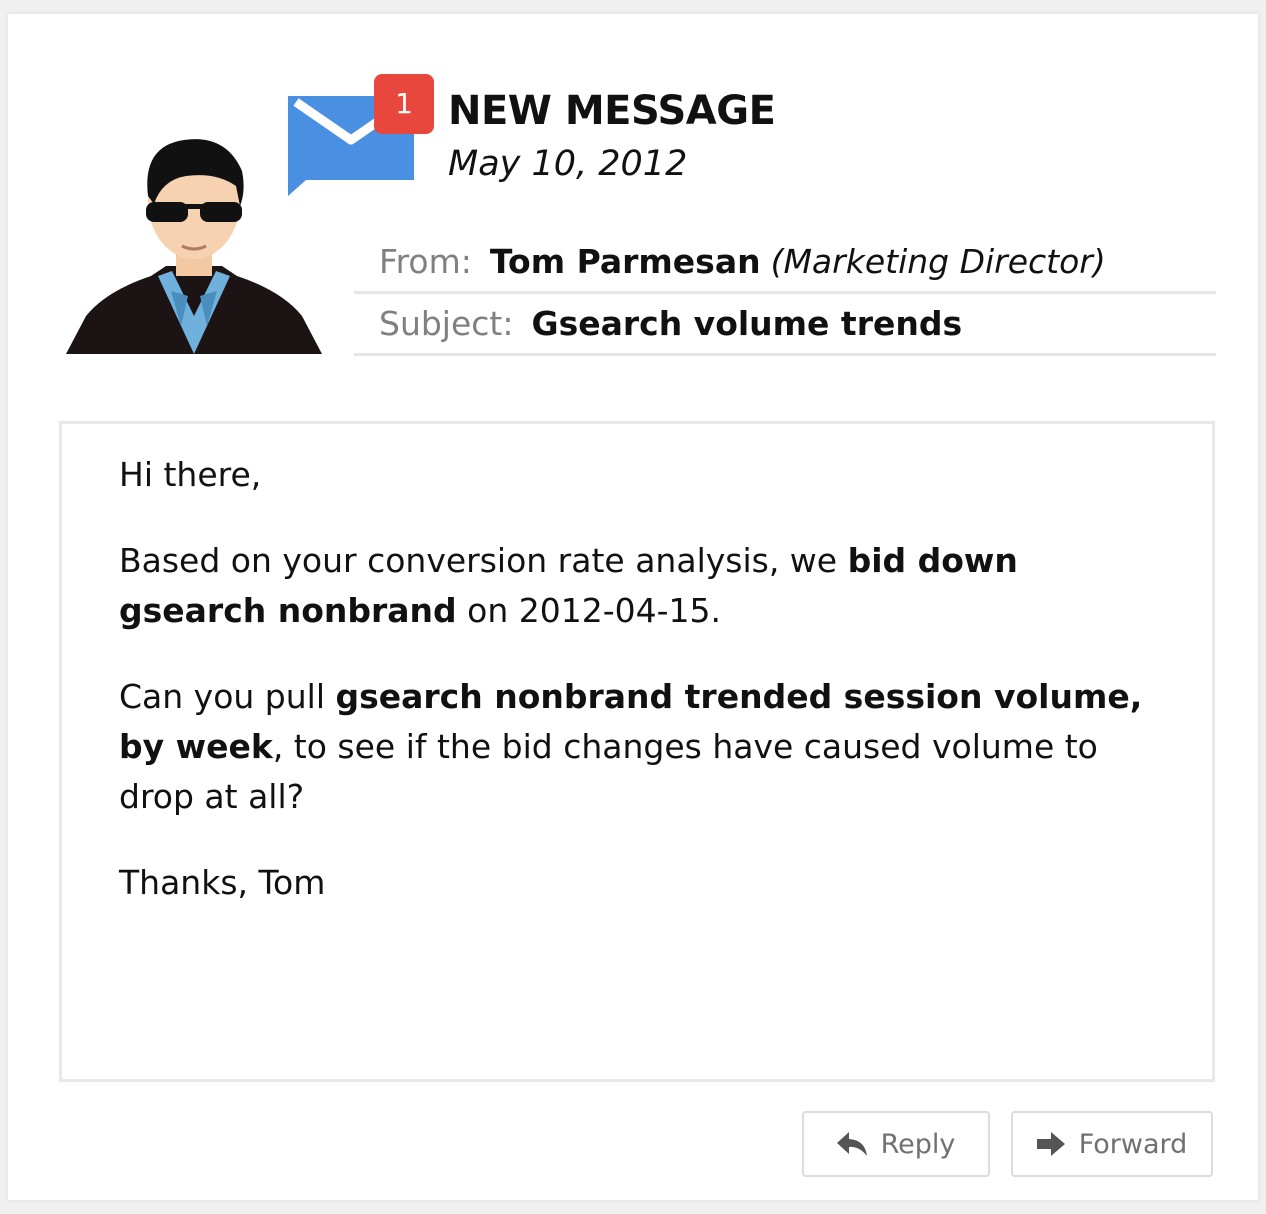 Image resolution: width=1266 pixels, height=1214 pixels. What do you see at coordinates (190, 474) in the screenshot?
I see `greeting: Hi there,` at bounding box center [190, 474].